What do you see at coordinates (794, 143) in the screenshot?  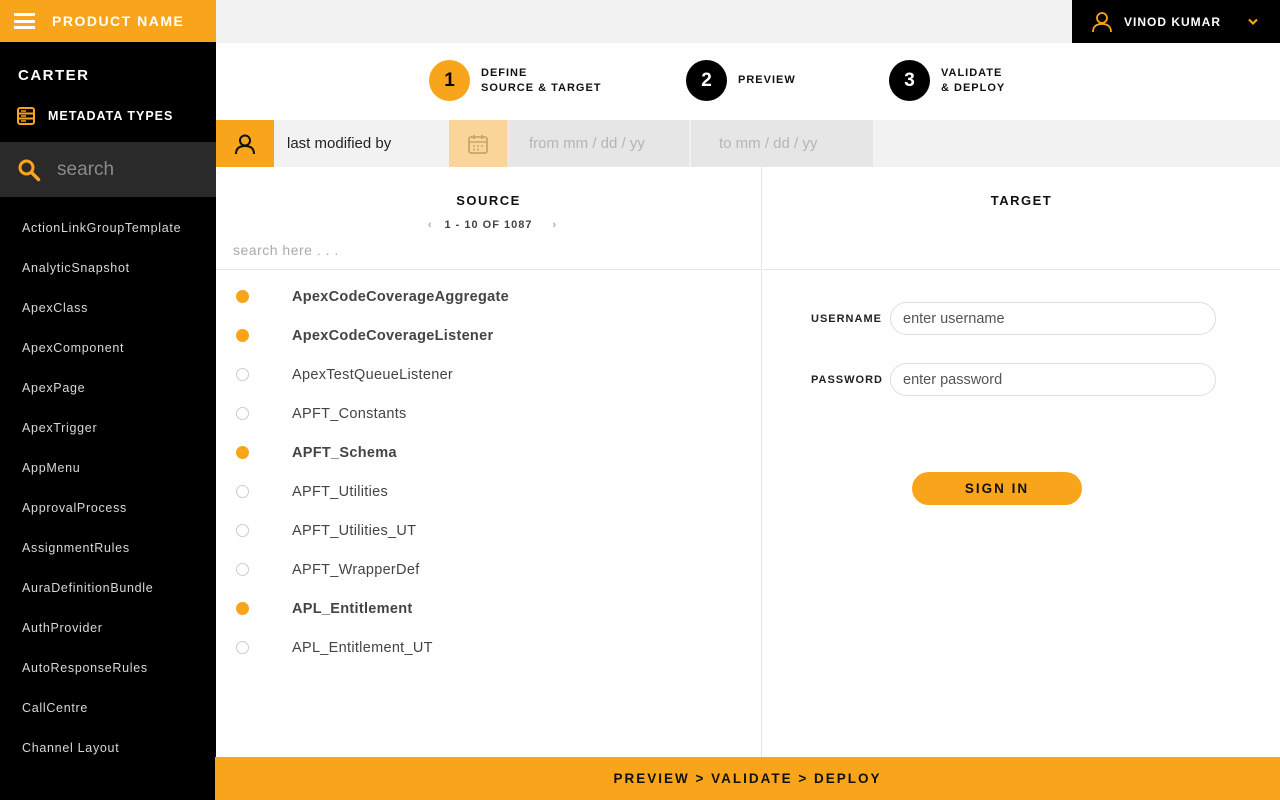 I see `to-date-input` at bounding box center [794, 143].